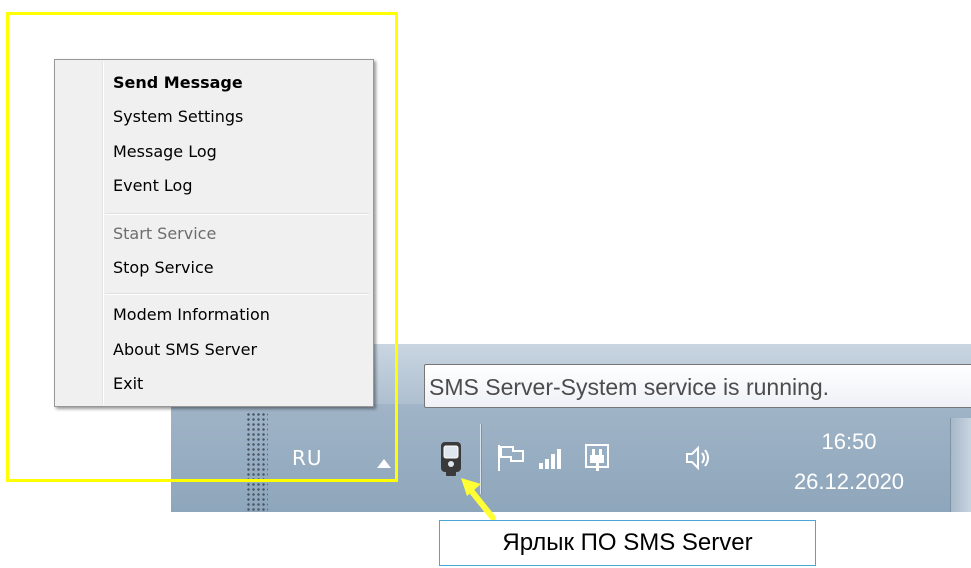 The height and width of the screenshot is (568, 971). I want to click on clock-date: 26.12.2020, so click(849, 481).